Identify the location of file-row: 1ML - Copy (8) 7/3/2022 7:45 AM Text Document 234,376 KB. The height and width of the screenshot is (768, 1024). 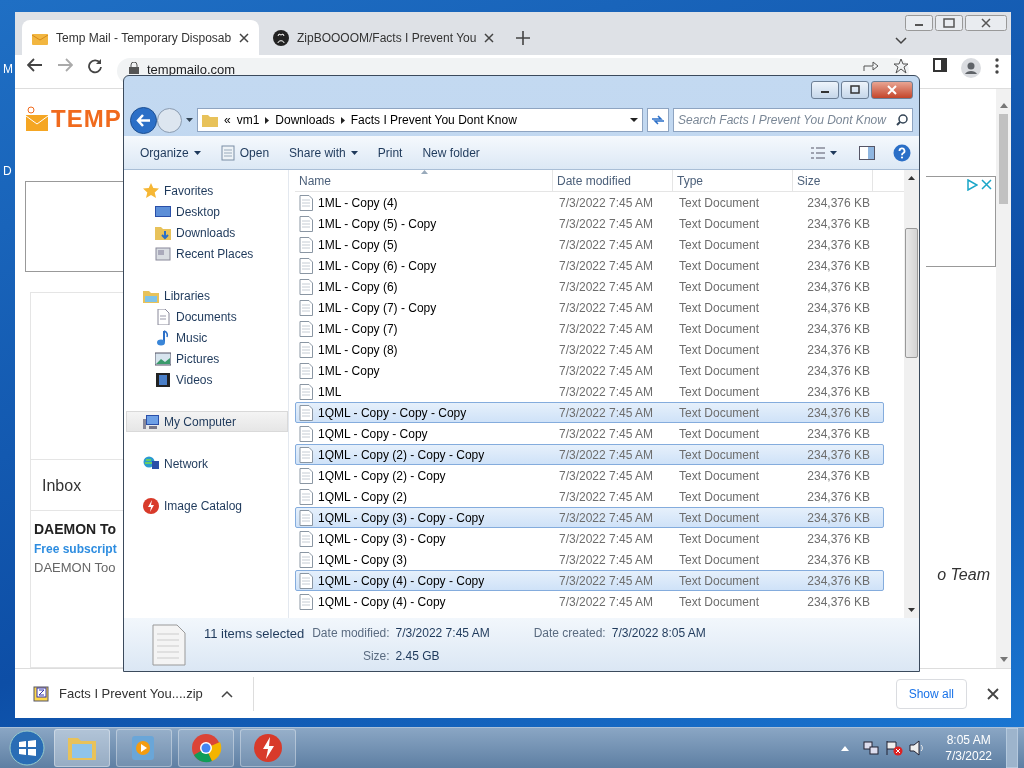
(589, 349).